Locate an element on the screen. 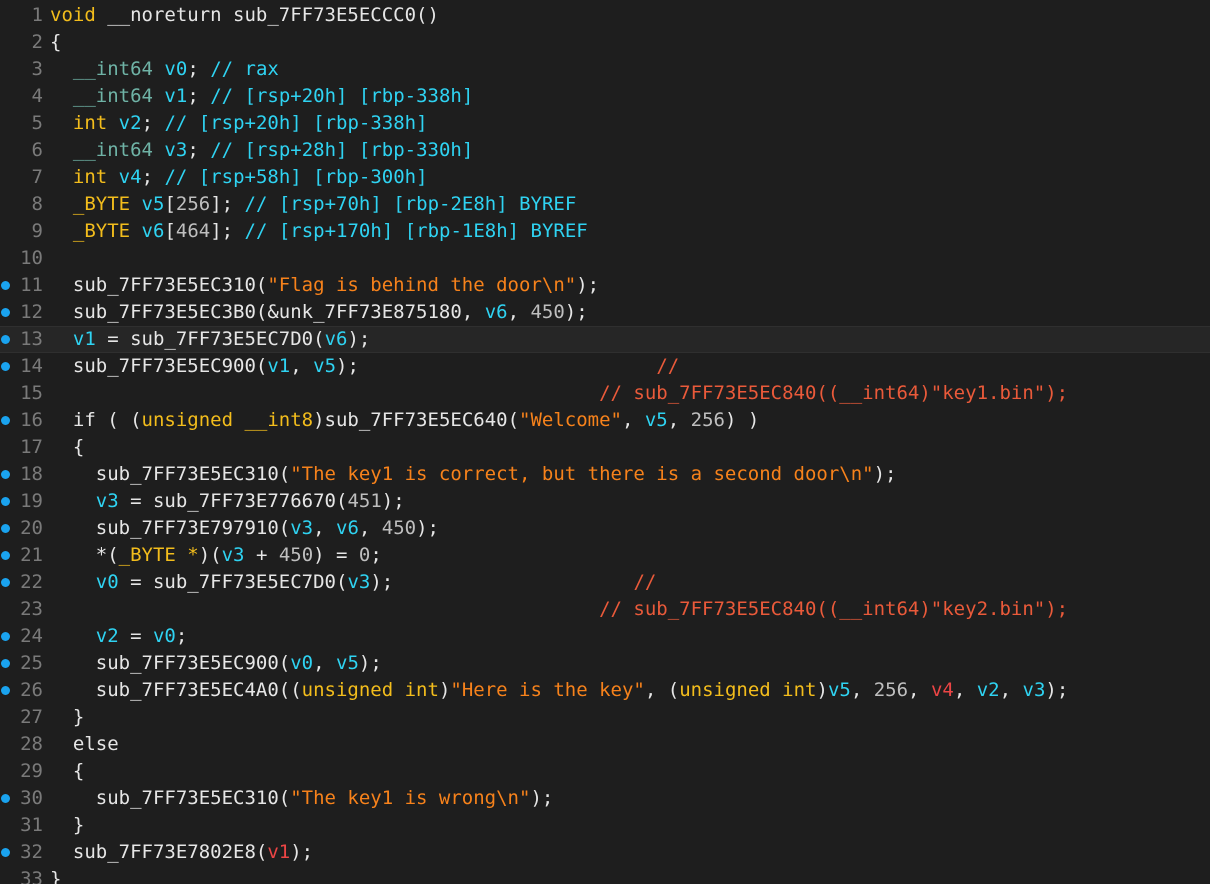  code-text: else is located at coordinates (84, 744).